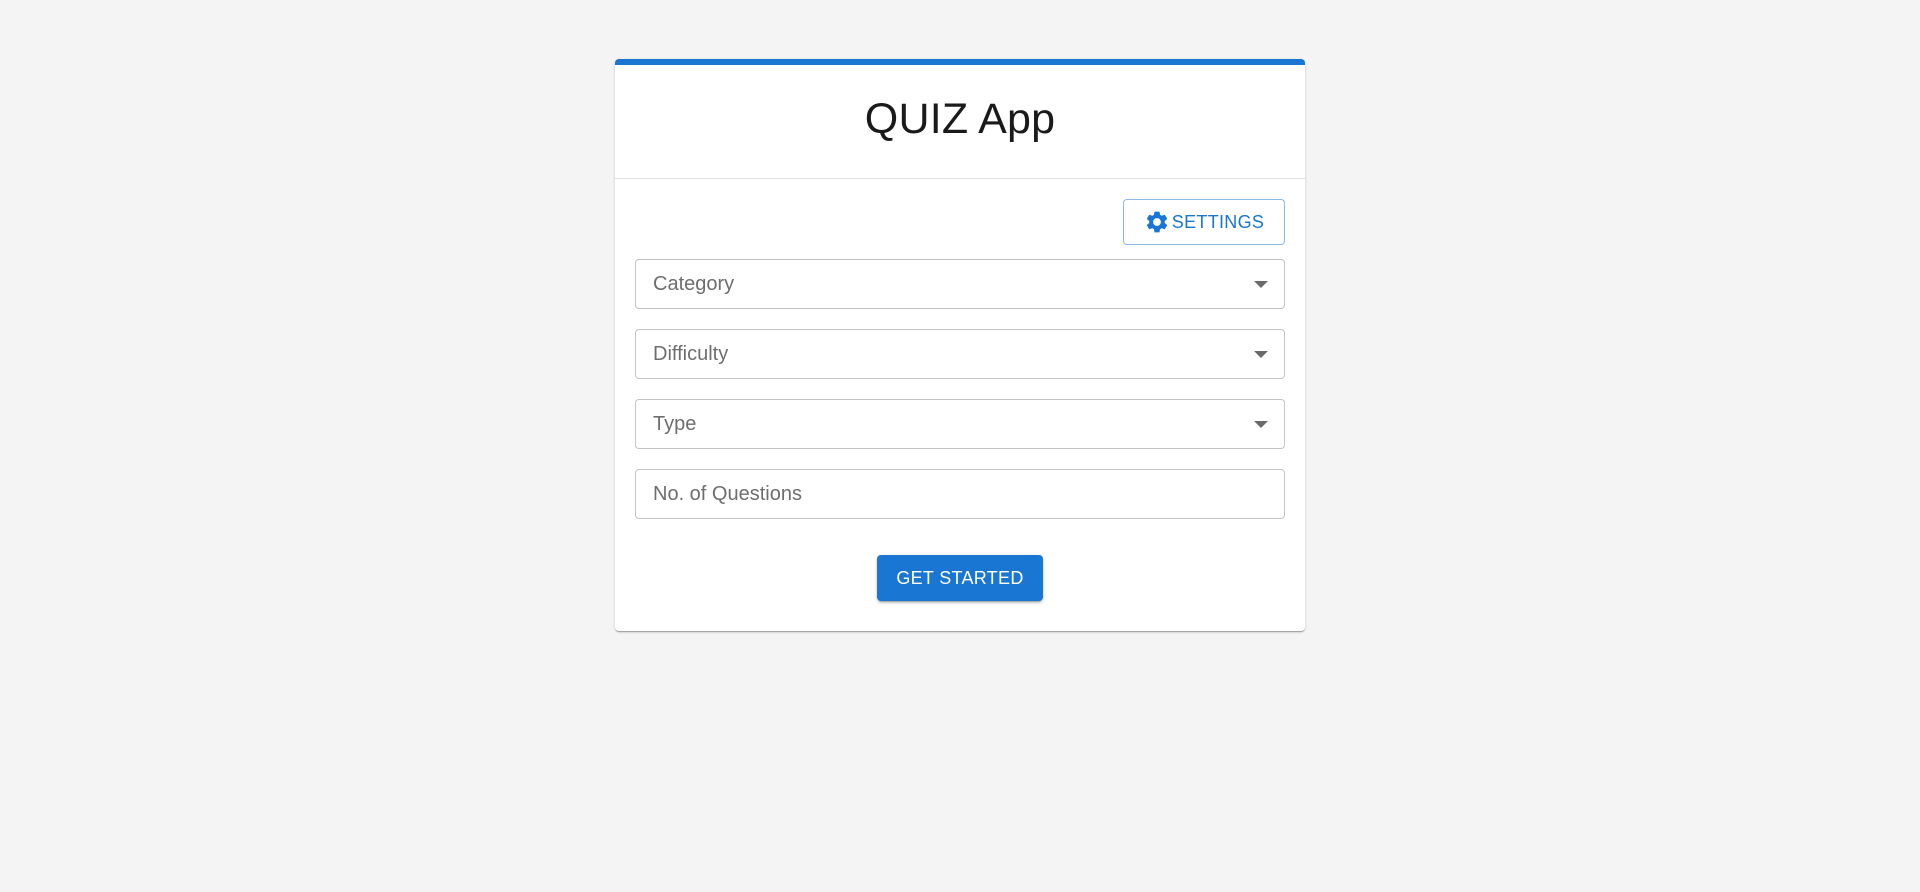  I want to click on card-header: QUIZ App, so click(960, 122).